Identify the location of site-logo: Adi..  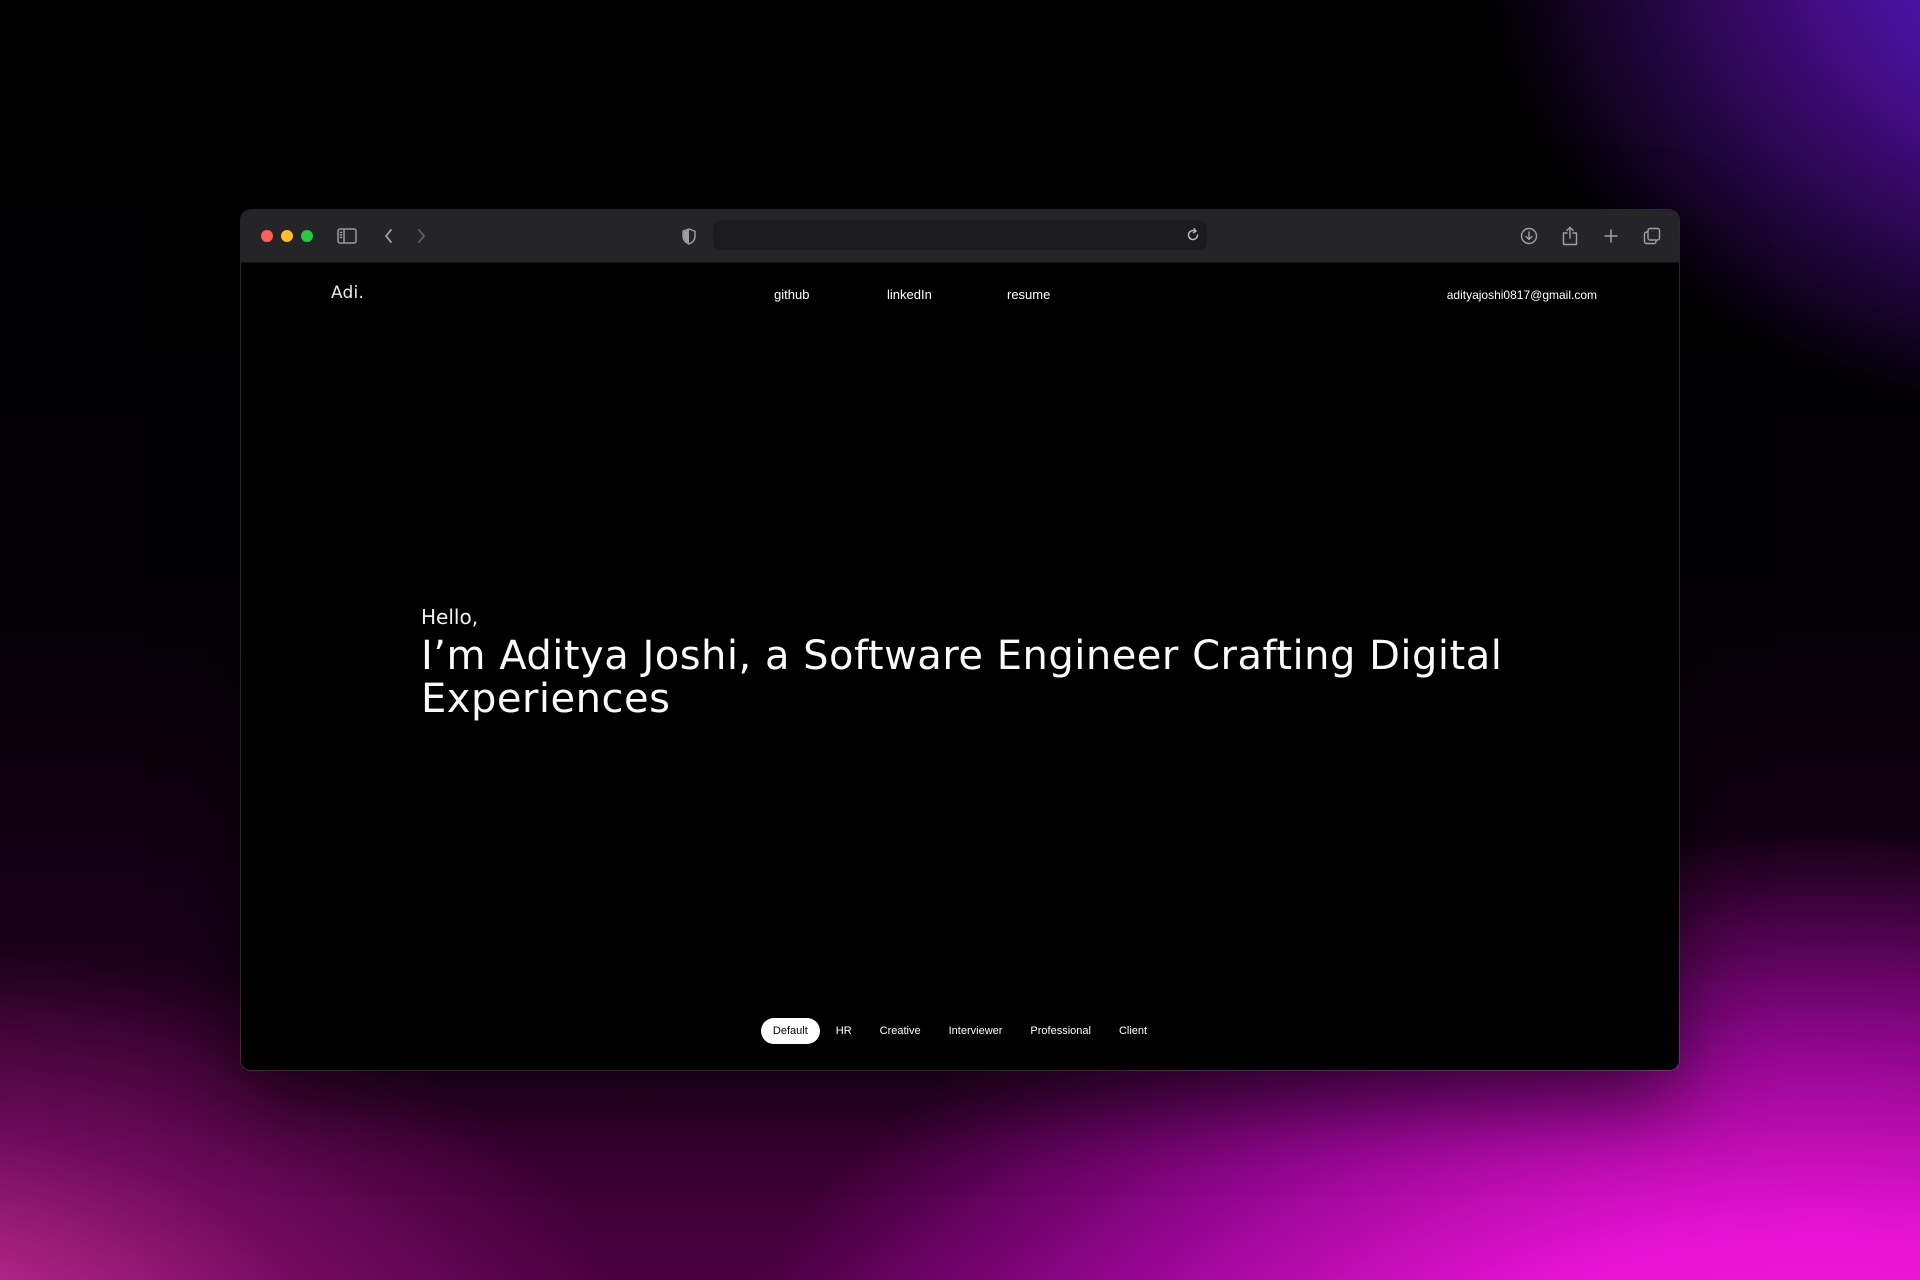
(347, 293).